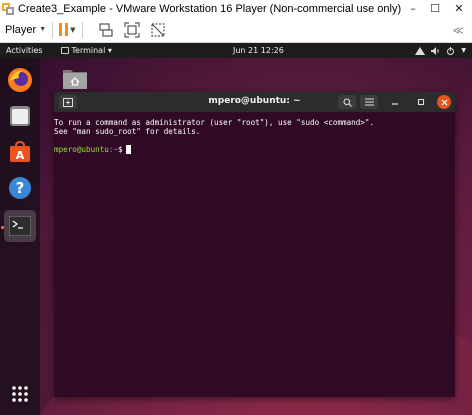 The image size is (472, 415). Describe the element at coordinates (236, 30) in the screenshot. I see `vmware-toolbar: Player ▼ ▼ ≪` at that location.